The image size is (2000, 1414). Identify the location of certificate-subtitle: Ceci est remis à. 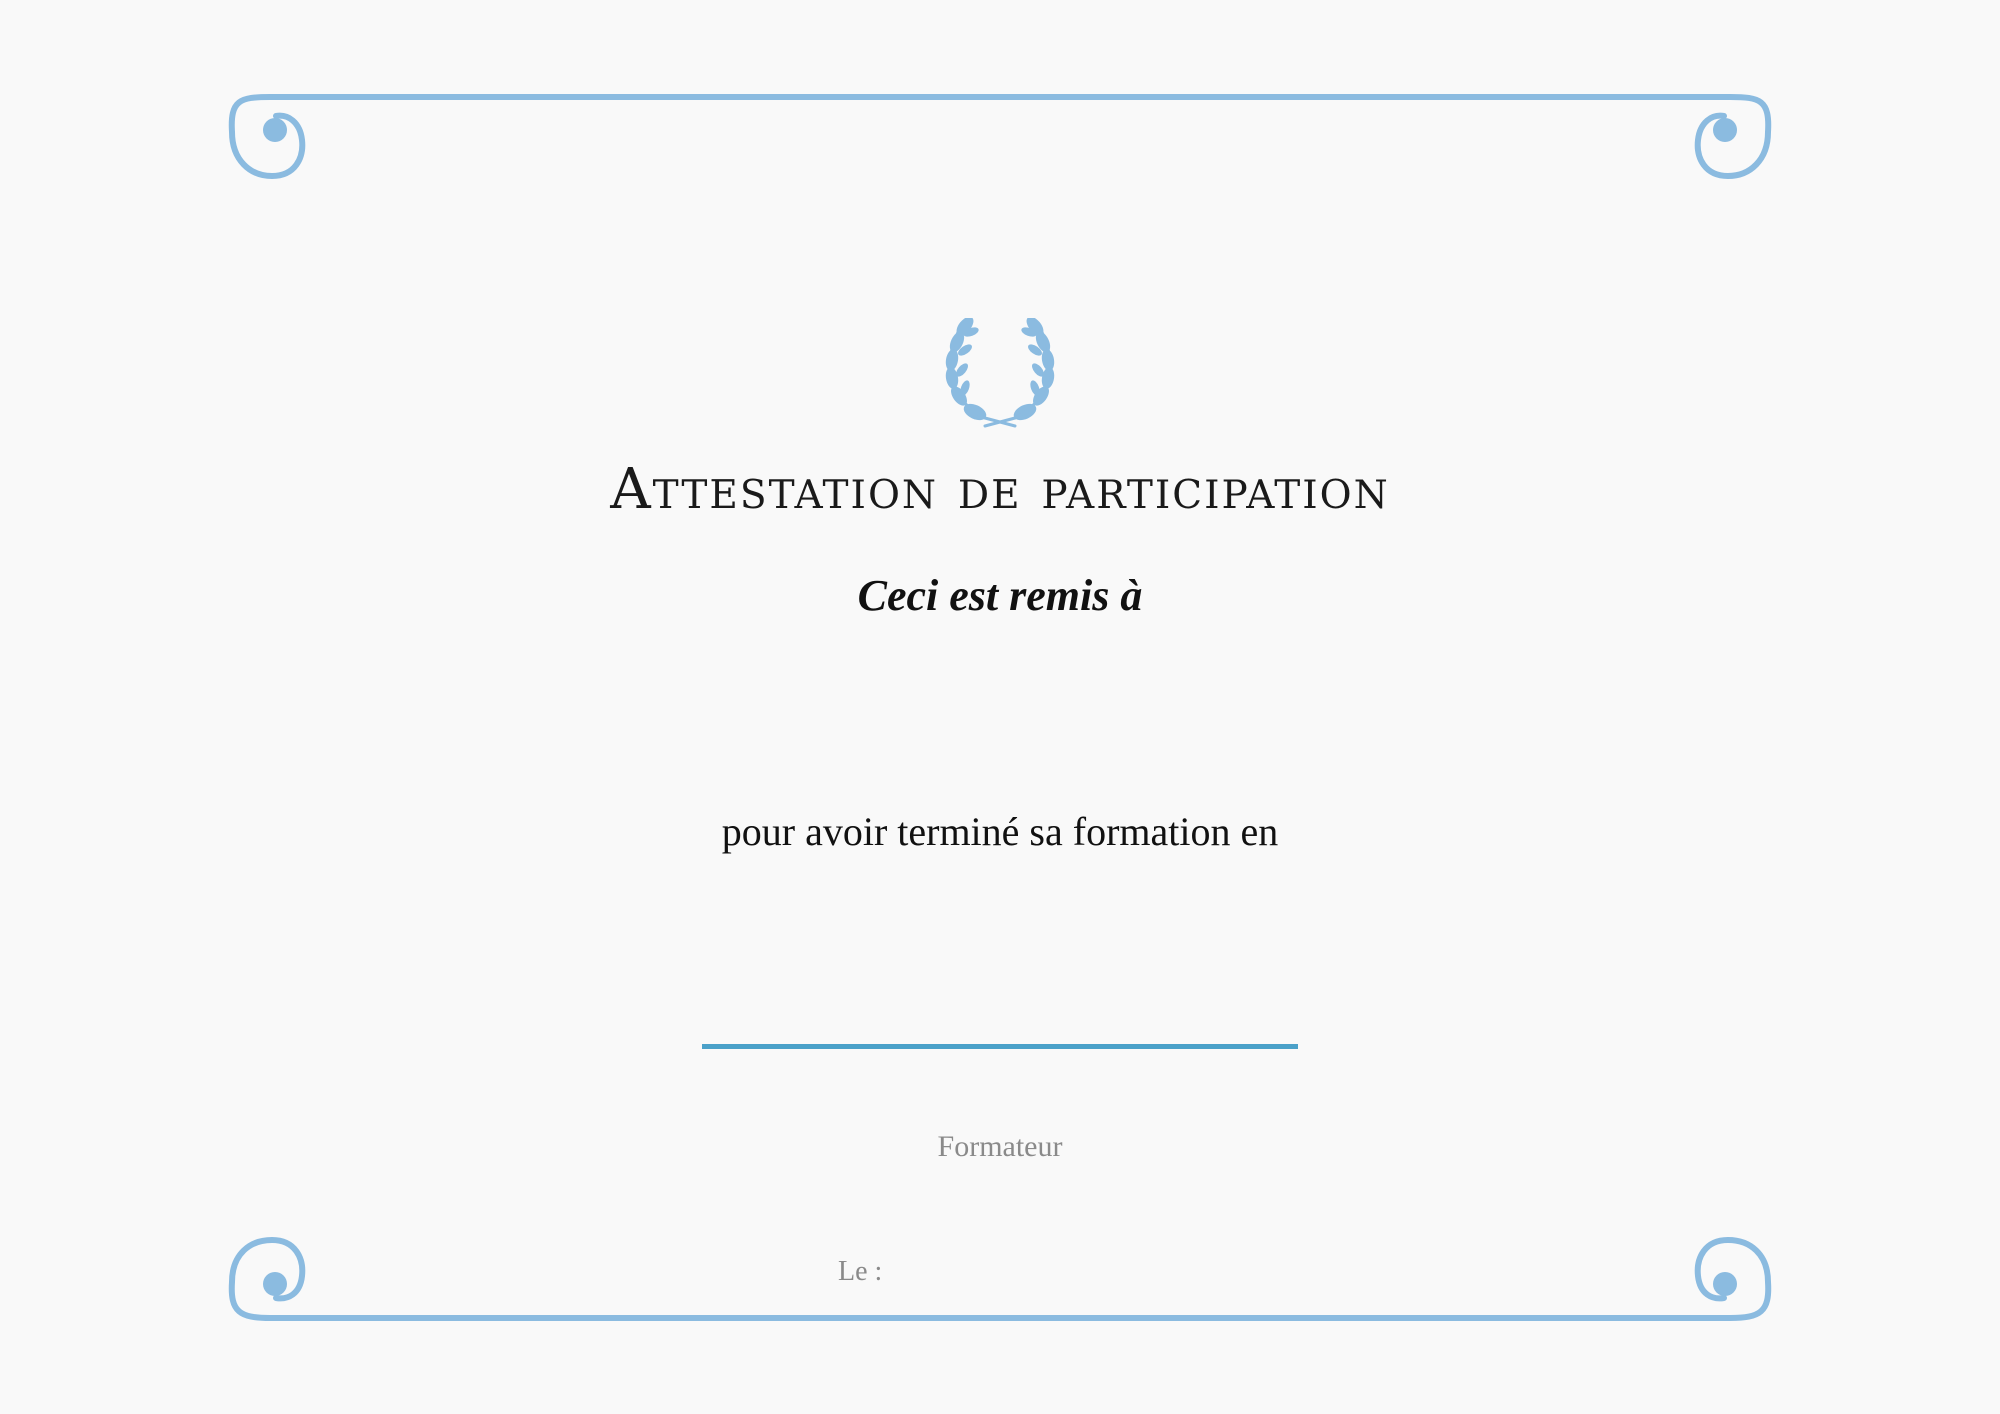
(1000, 595).